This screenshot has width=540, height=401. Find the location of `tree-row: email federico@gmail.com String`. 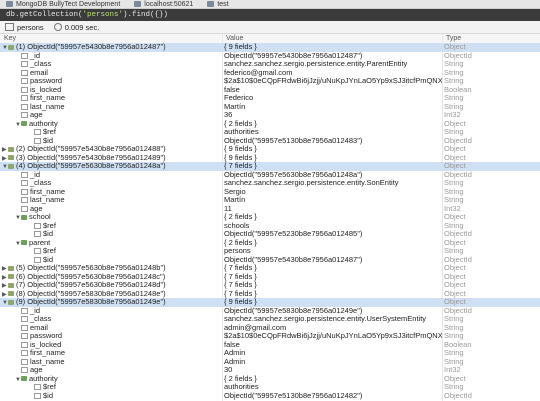

tree-row: email federico@gmail.com String is located at coordinates (270, 73).